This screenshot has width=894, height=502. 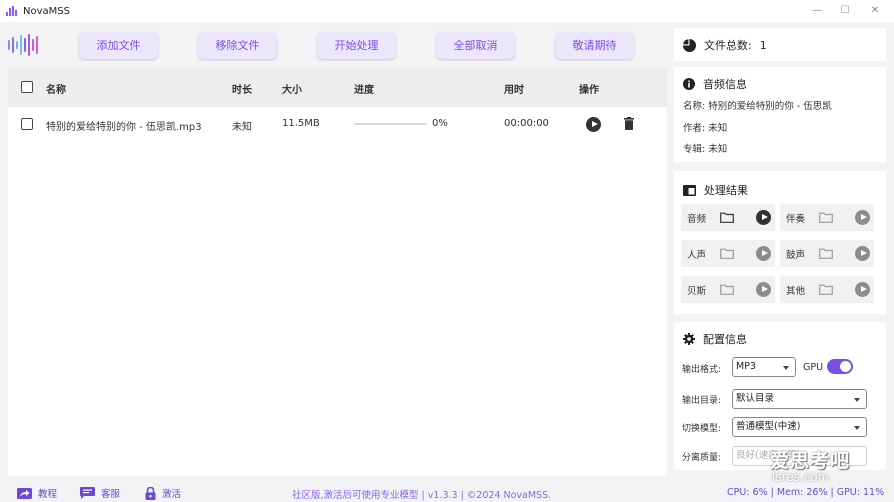 What do you see at coordinates (390, 124) in the screenshot?
I see `row-progress-bar` at bounding box center [390, 124].